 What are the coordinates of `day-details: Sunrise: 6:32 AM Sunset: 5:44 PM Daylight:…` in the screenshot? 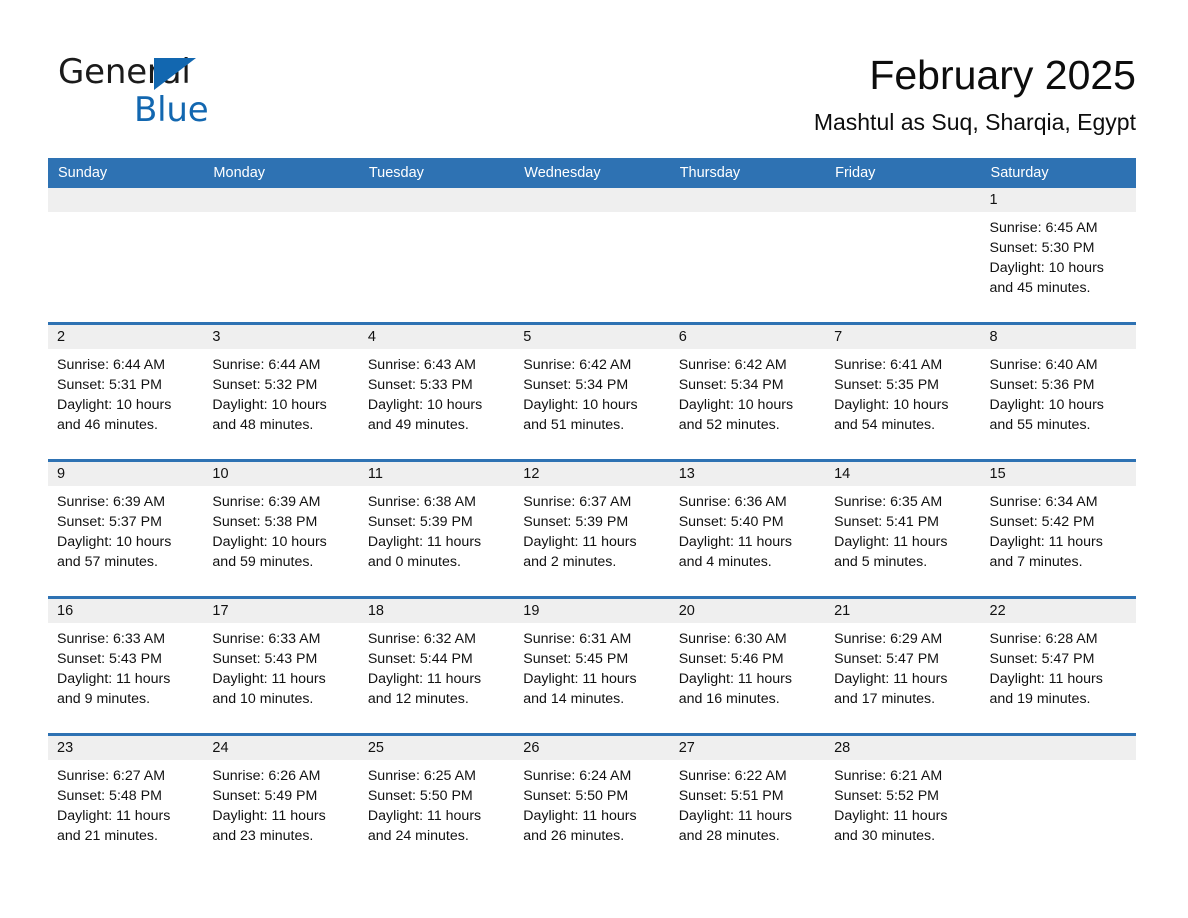 It's located at (436, 678).